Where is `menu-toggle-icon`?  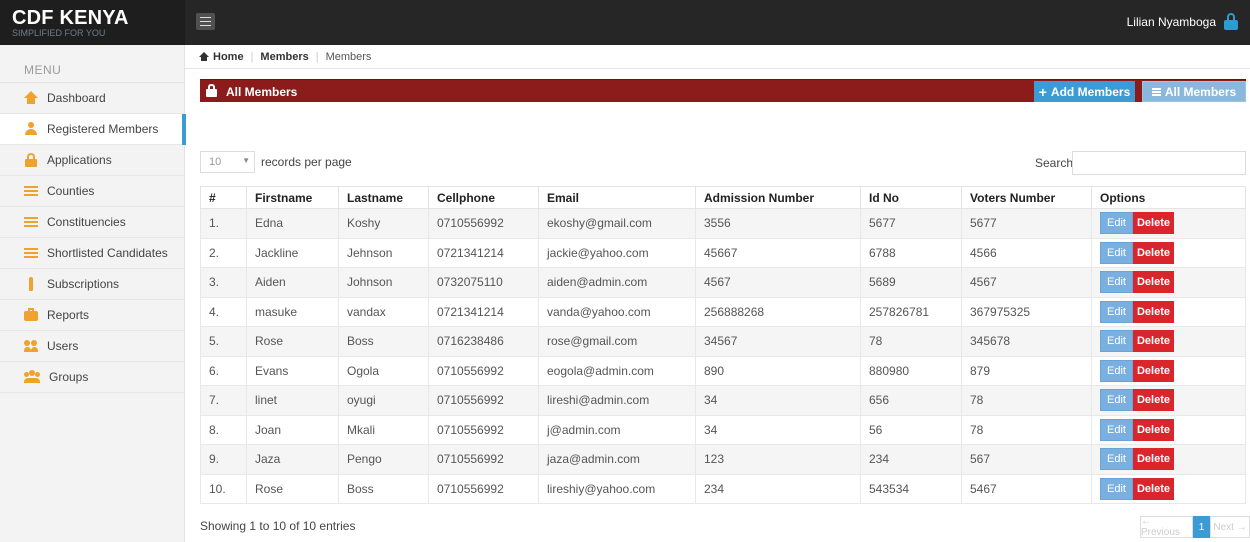 menu-toggle-icon is located at coordinates (205, 21).